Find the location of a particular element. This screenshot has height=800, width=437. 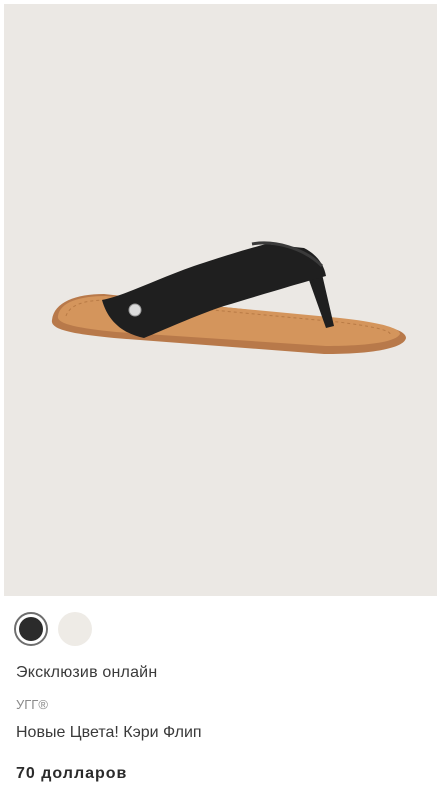

sandal-illustration is located at coordinates (228, 297).